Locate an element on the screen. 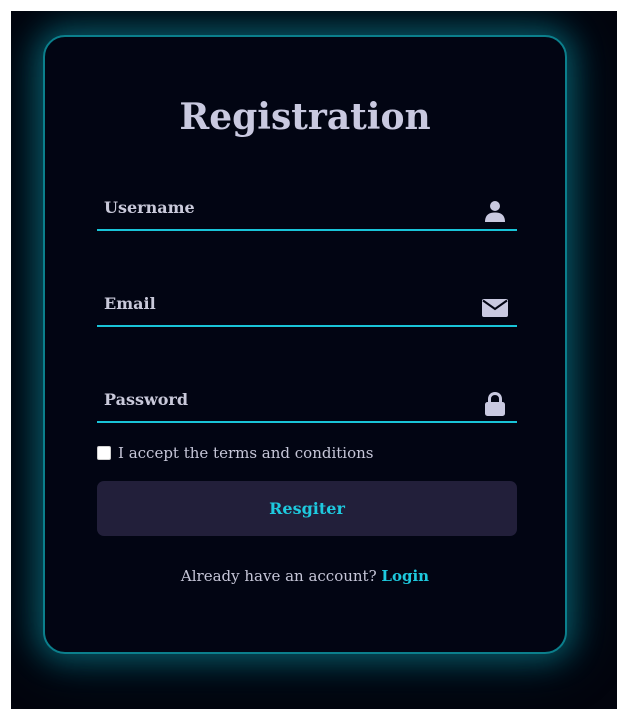 Image resolution: width=617 pixels, height=709 pixels. login-prompt-text: Already have an account? is located at coordinates (278, 576).